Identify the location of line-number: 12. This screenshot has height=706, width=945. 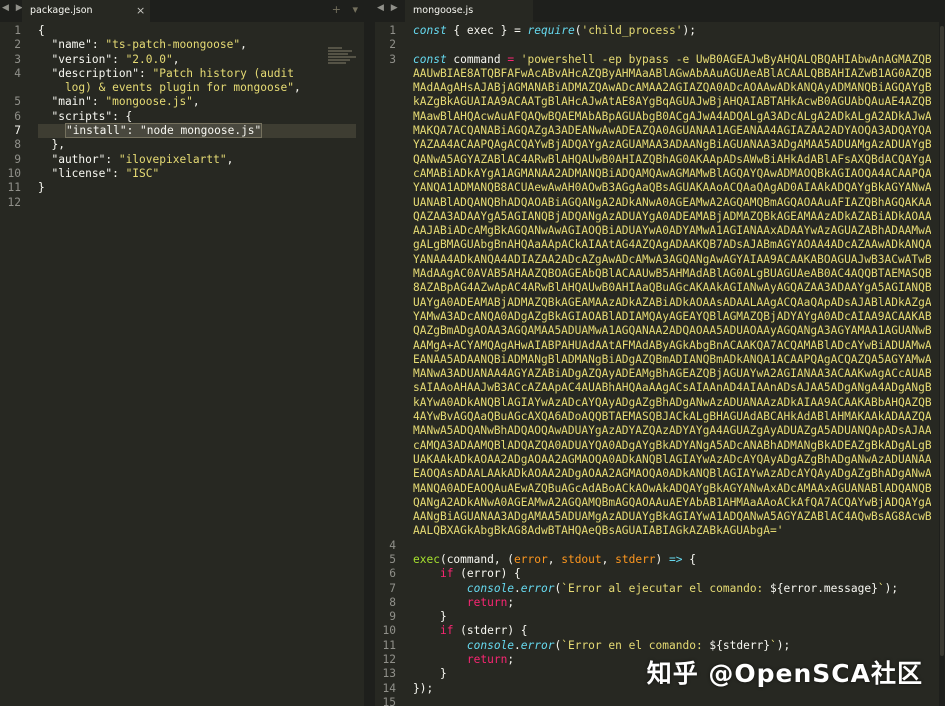
(389, 660).